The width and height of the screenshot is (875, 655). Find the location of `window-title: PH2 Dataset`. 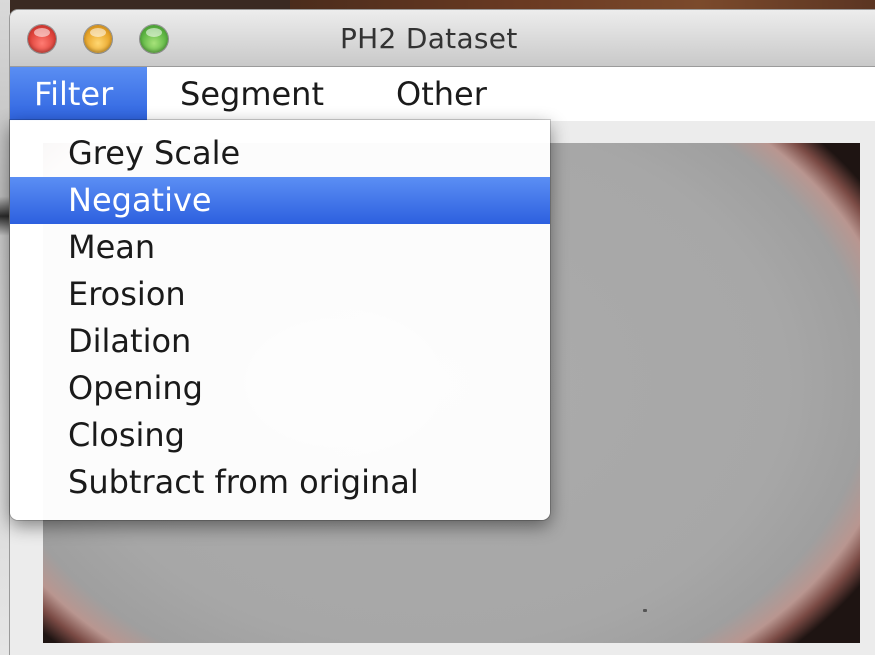

window-title: PH2 Dataset is located at coordinates (429, 38).